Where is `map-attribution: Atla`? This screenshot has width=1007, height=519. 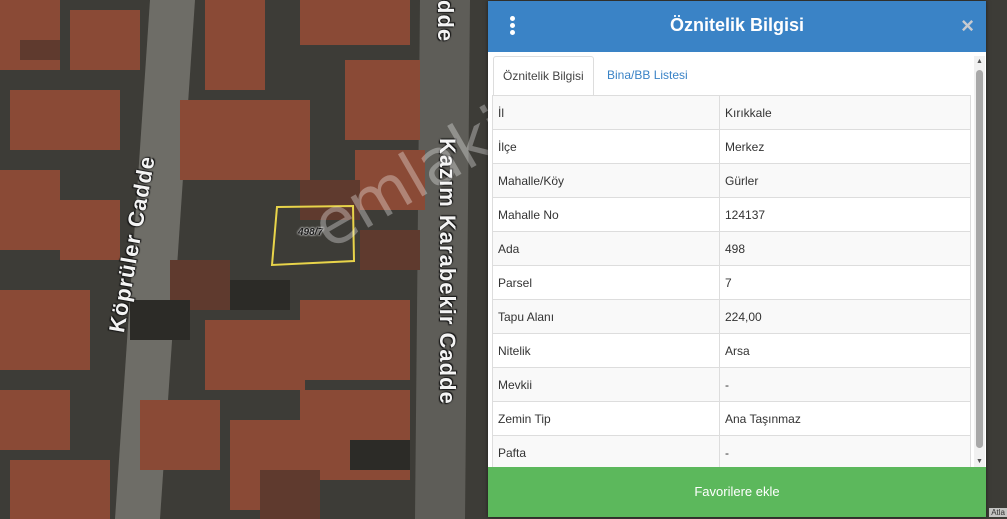 map-attribution: Atla is located at coordinates (998, 512).